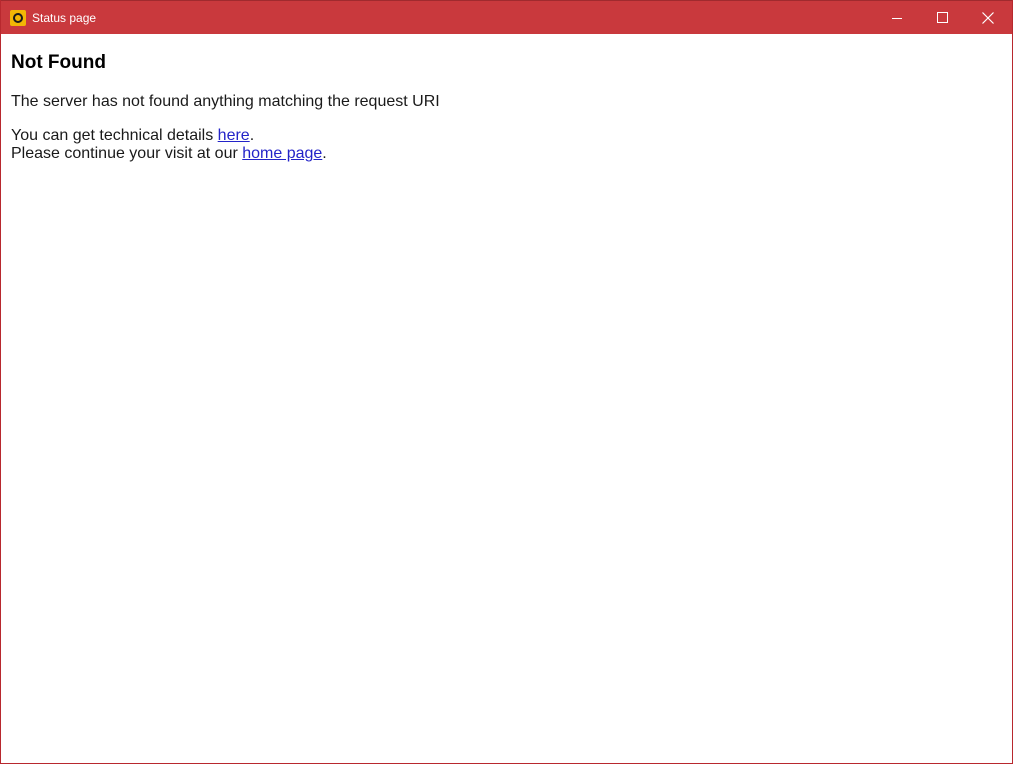 This screenshot has height=764, width=1013. I want to click on status-app-icon, so click(18, 18).